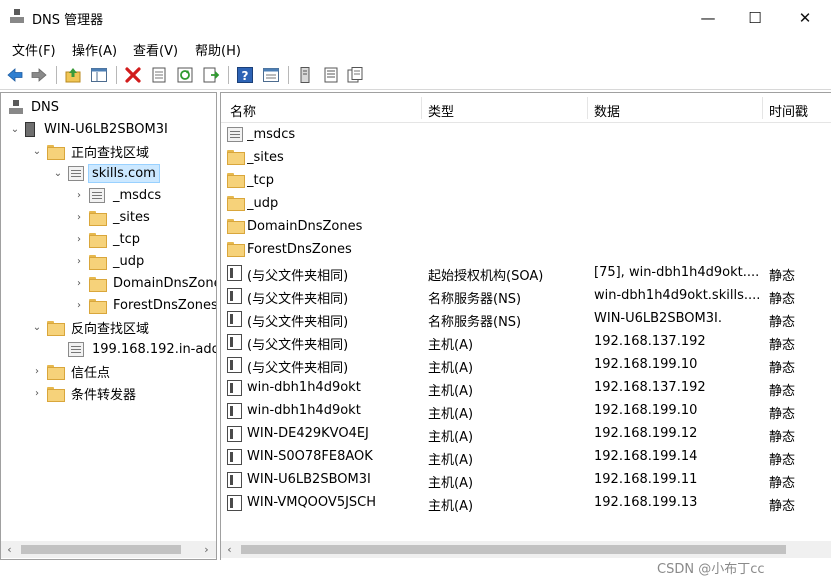  I want to click on tree-item-conditional-forwarders: › 条件转发器, so click(85, 393).